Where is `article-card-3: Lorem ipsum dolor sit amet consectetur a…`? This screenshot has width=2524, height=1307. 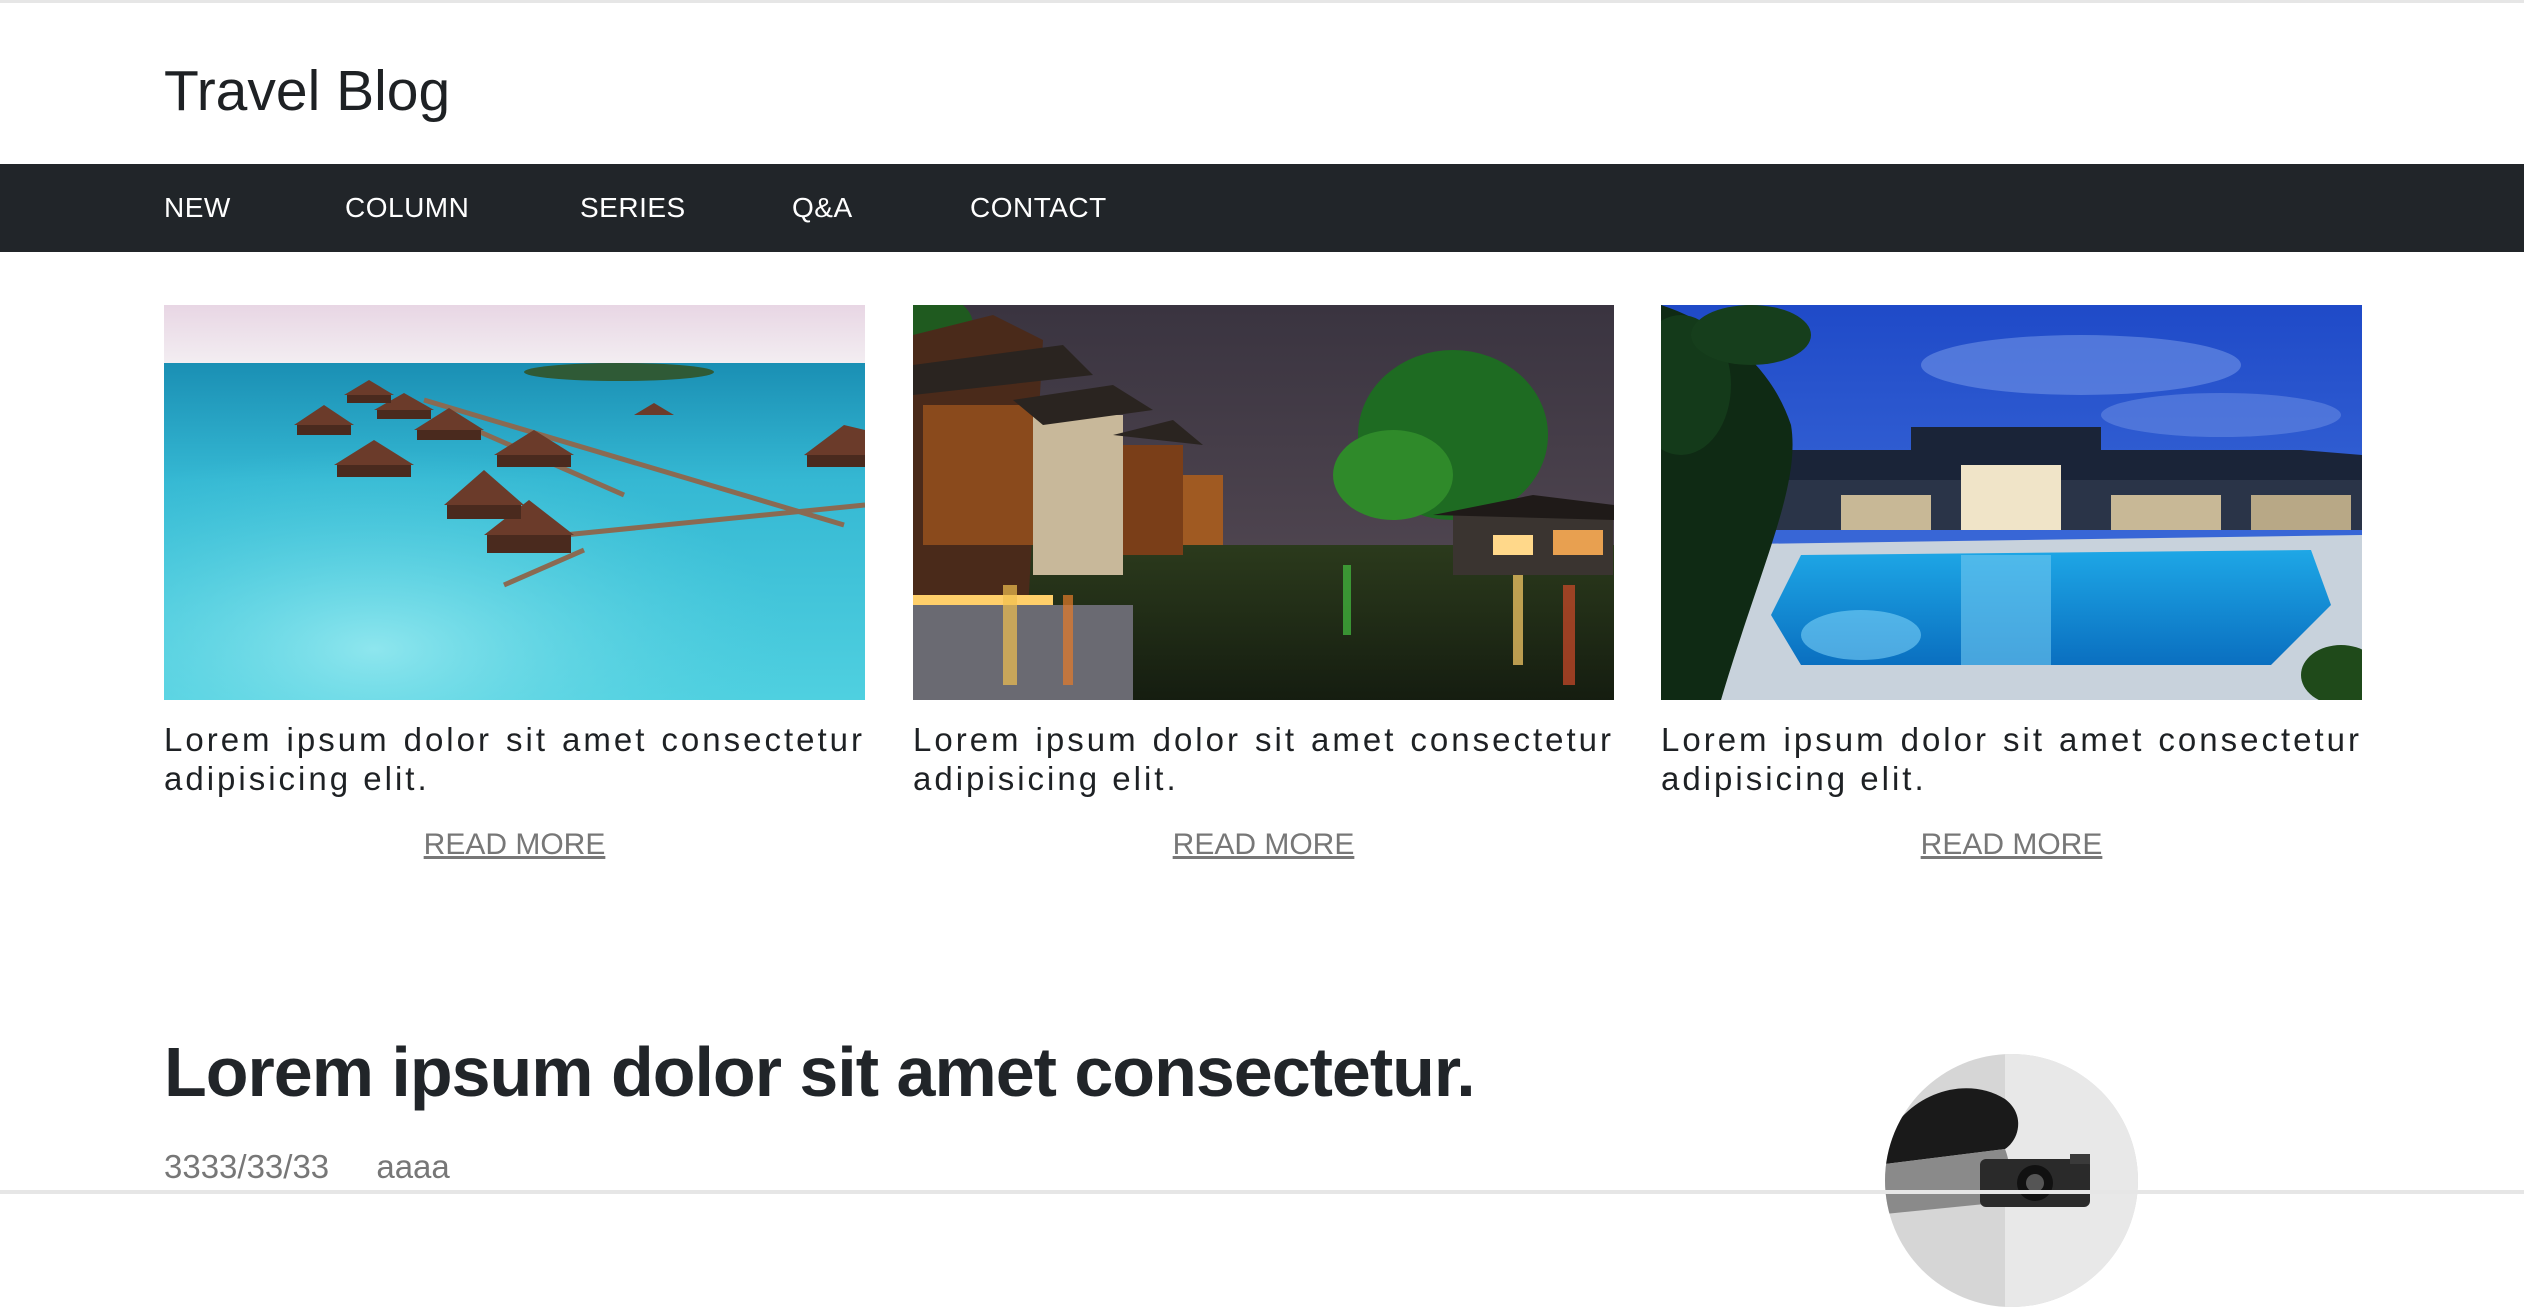
article-card-3: Lorem ipsum dolor sit amet consectetur a… is located at coordinates (2011, 583).